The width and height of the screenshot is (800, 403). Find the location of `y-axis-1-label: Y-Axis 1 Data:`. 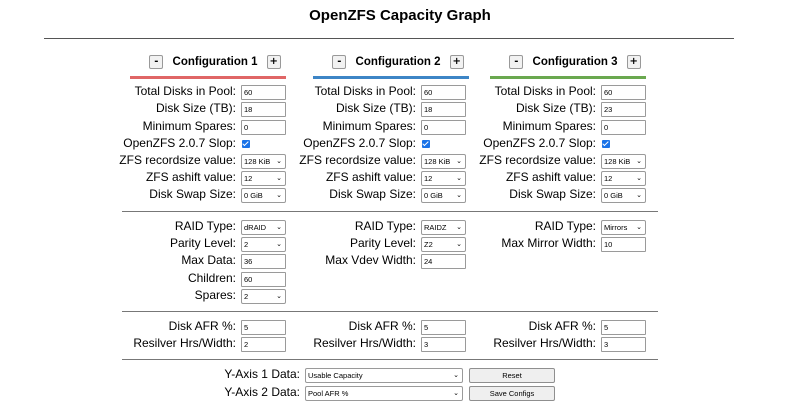

y-axis-1-label: Y-Axis 1 Data: is located at coordinates (262, 374).